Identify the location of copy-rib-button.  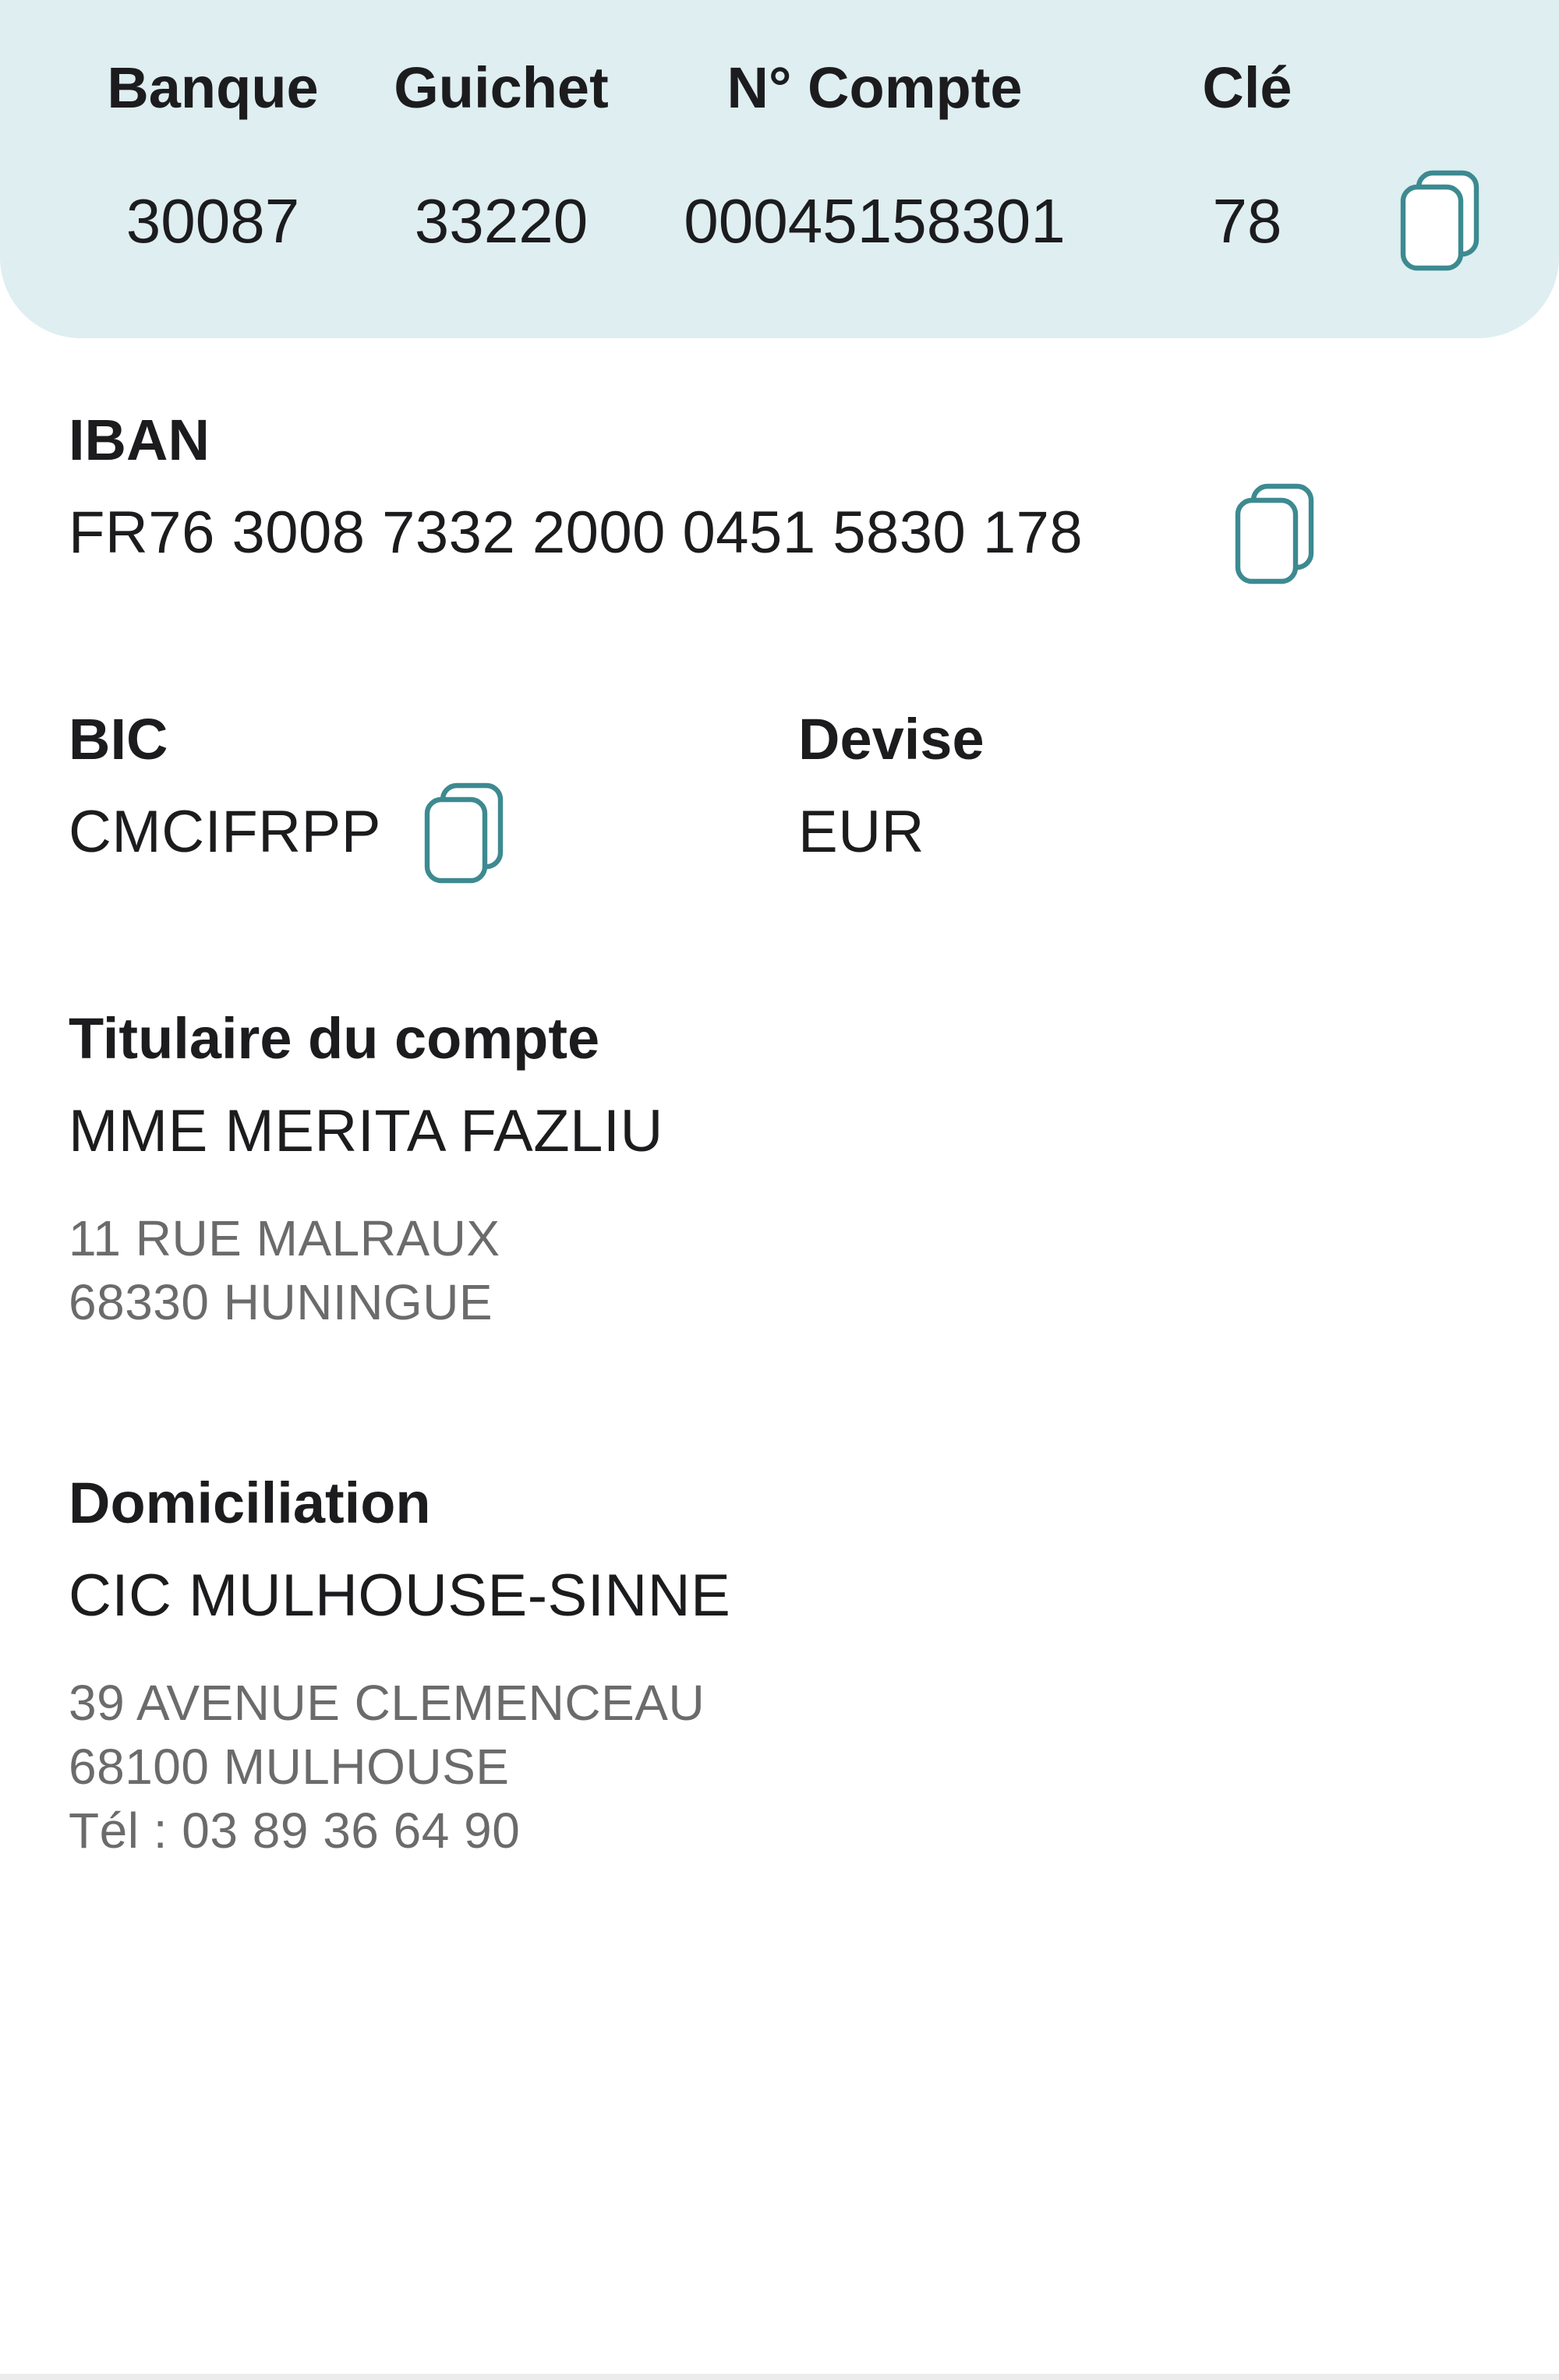
(1440, 222).